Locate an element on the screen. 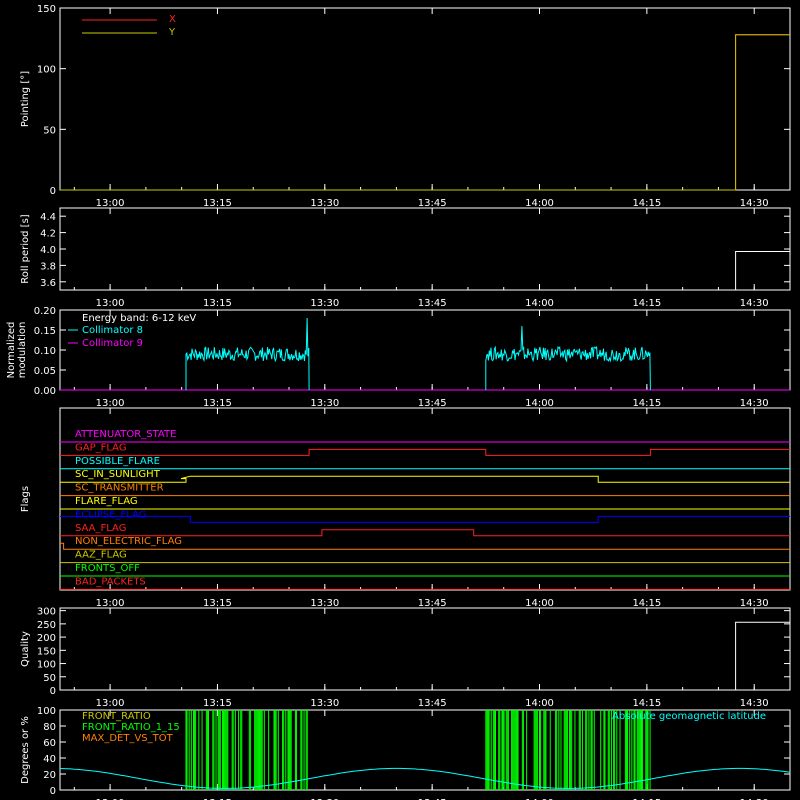 This screenshot has width=800, height=800. y-tick-label: 40 is located at coordinates (49, 759).